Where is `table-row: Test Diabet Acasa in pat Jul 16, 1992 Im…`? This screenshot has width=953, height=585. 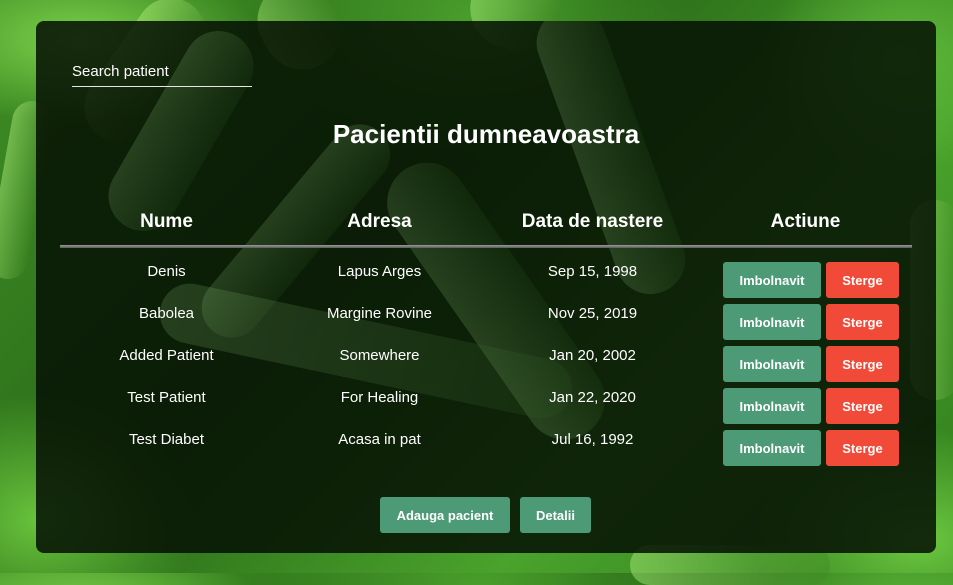 table-row: Test Diabet Acasa in pat Jul 16, 1992 Im… is located at coordinates (486, 451).